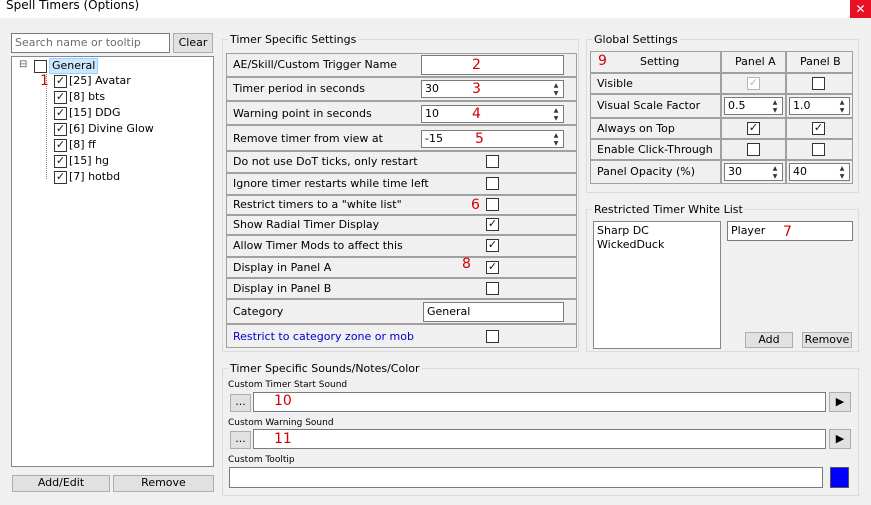 The image size is (871, 505). I want to click on start-sound-input, so click(539, 402).